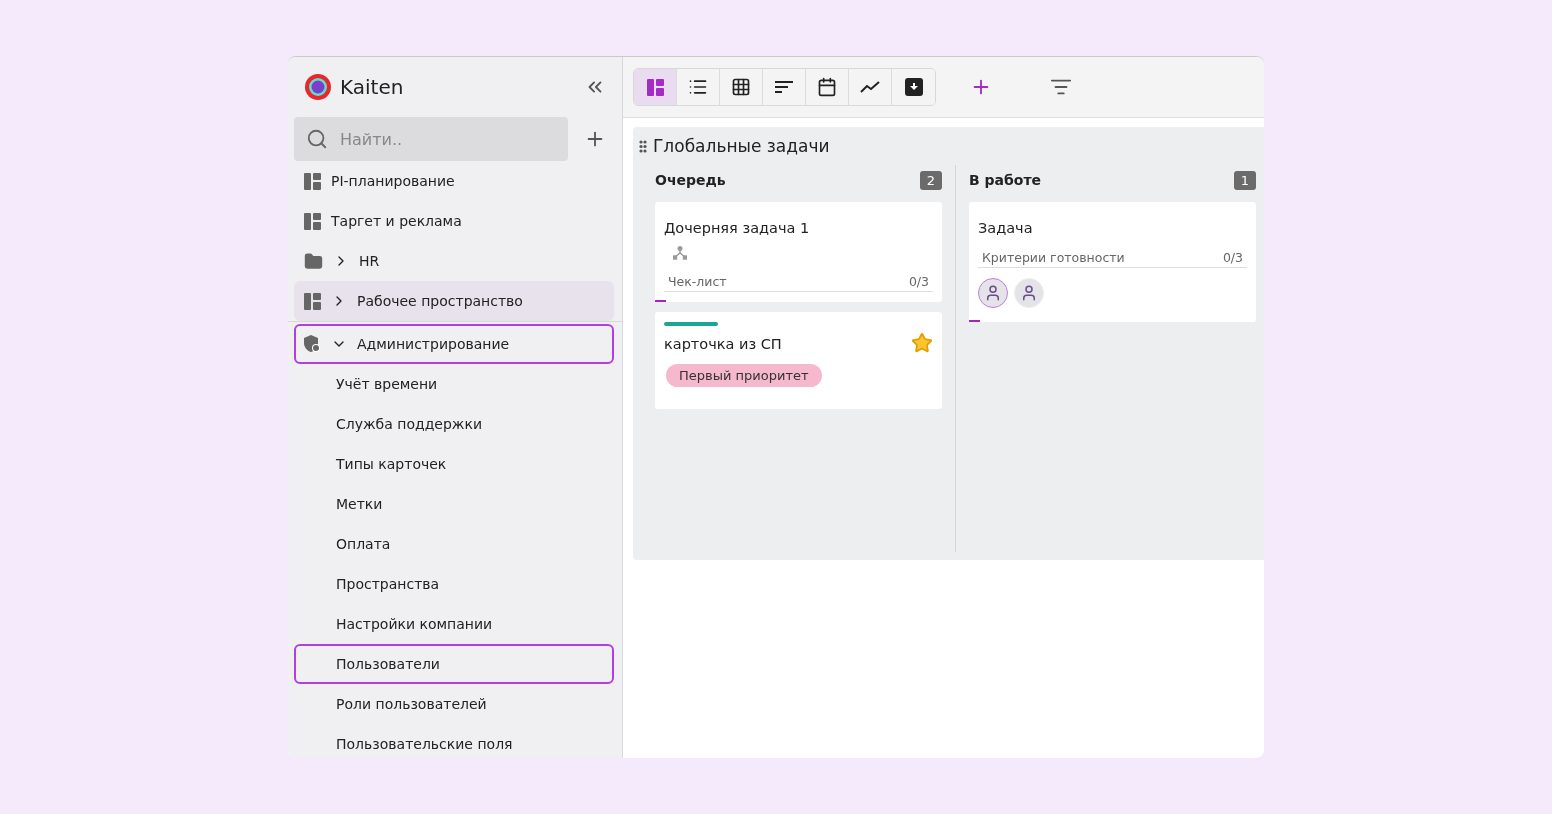  Describe the element at coordinates (454, 261) in the screenshot. I see `sidebar-item: HR` at that location.